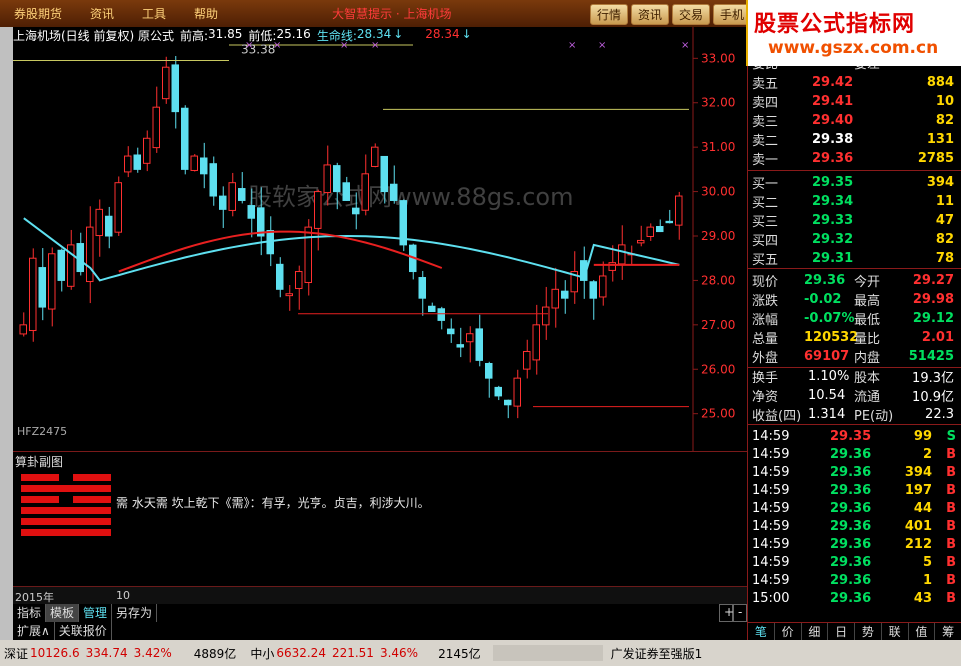  Describe the element at coordinates (833, 220) in the screenshot. I see `bid-price: 29.33` at that location.